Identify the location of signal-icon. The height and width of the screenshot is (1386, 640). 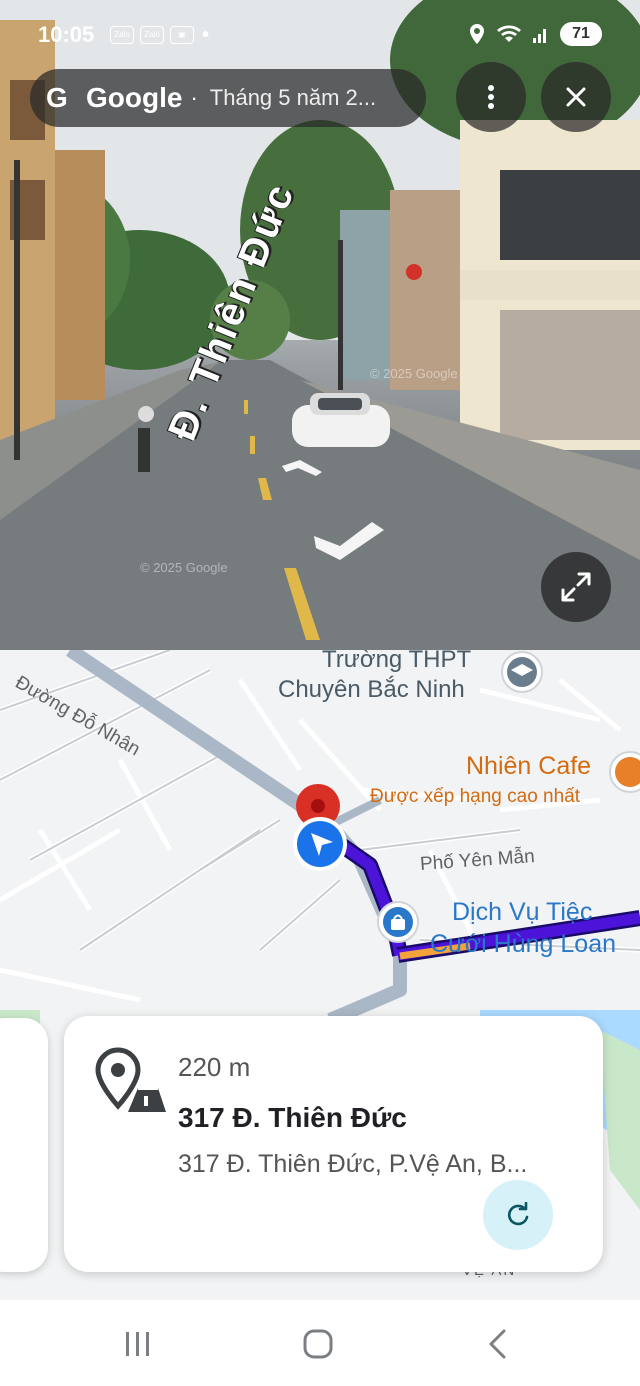
(539, 36).